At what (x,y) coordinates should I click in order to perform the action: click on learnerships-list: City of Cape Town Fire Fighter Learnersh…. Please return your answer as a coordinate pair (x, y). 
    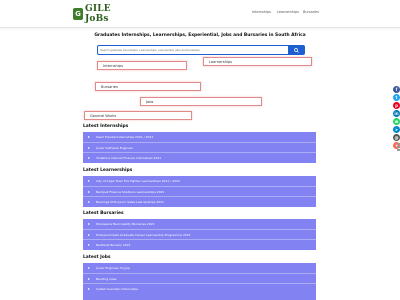
    Looking at the image, I should click on (199, 191).